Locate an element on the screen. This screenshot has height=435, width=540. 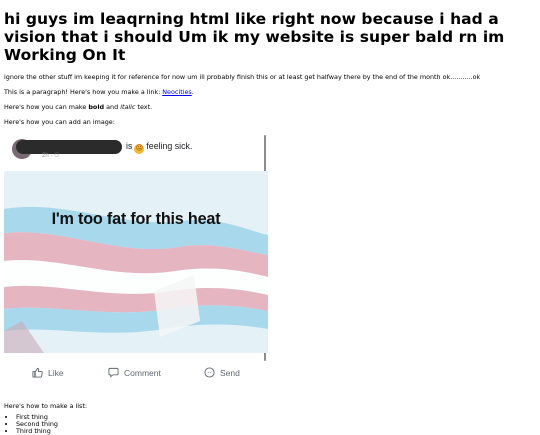
comment-button: Comment is located at coordinates (134, 372).